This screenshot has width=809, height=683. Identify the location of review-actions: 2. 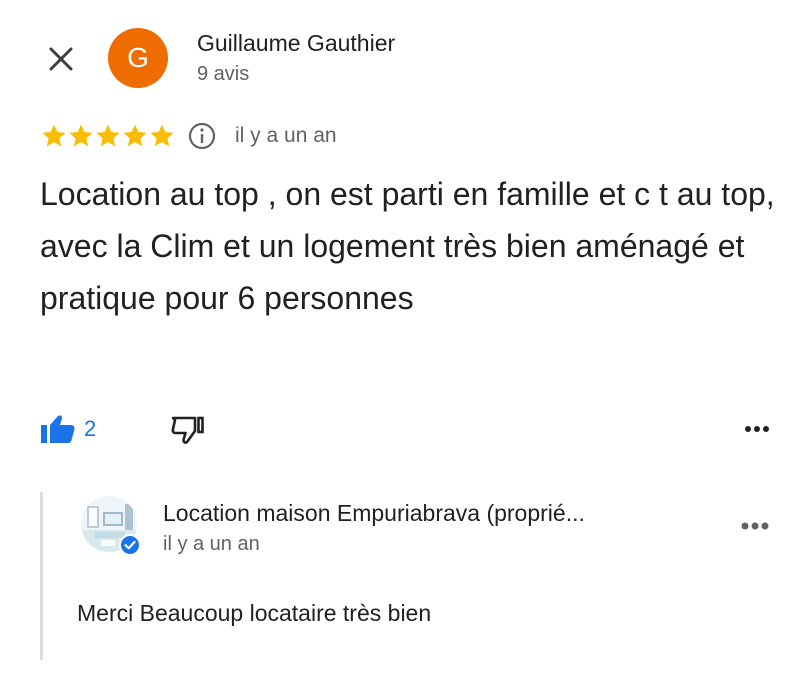
(405, 432).